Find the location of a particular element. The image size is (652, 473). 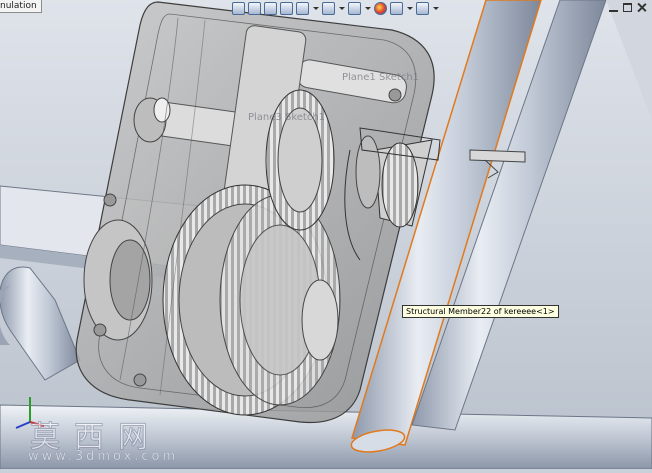

watermark-url: www.3dmox.com is located at coordinates (103, 457).